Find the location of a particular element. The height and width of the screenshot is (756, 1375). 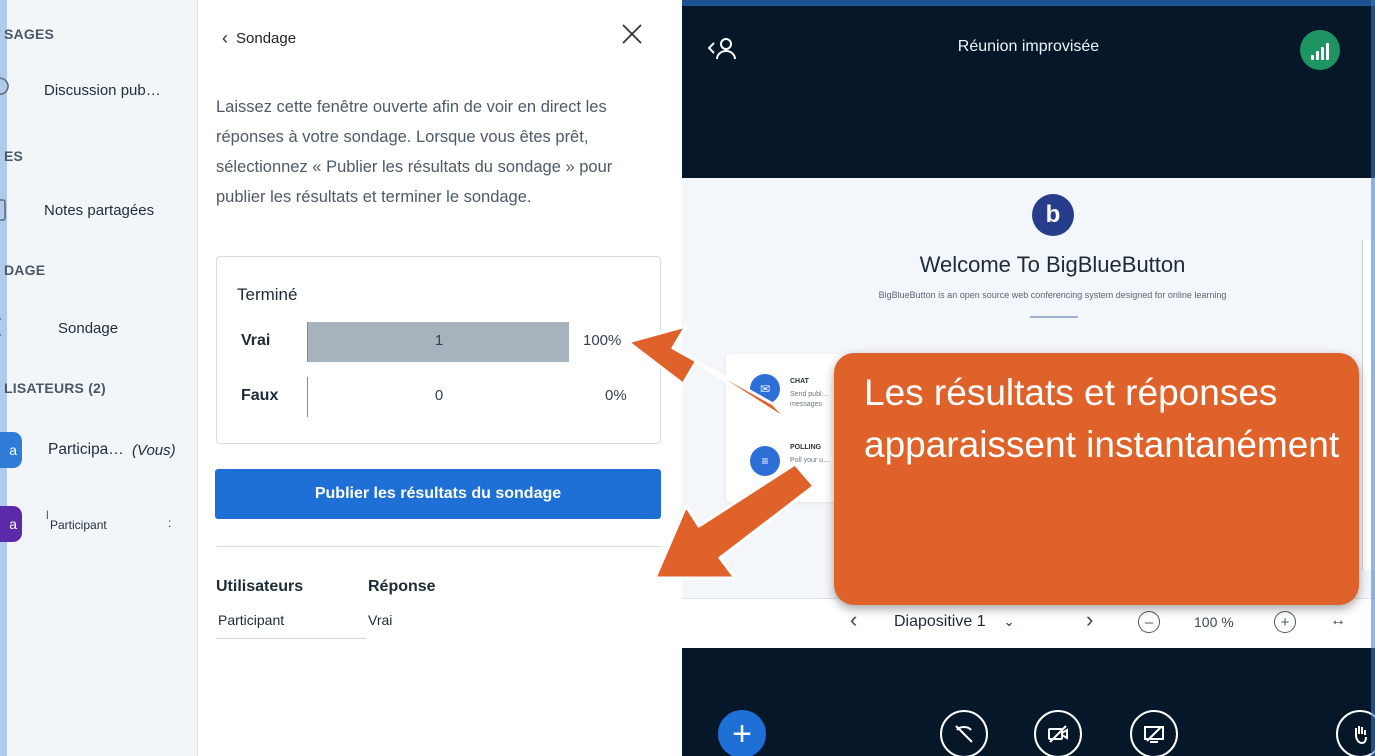

response-answer: Vrai is located at coordinates (380, 620).